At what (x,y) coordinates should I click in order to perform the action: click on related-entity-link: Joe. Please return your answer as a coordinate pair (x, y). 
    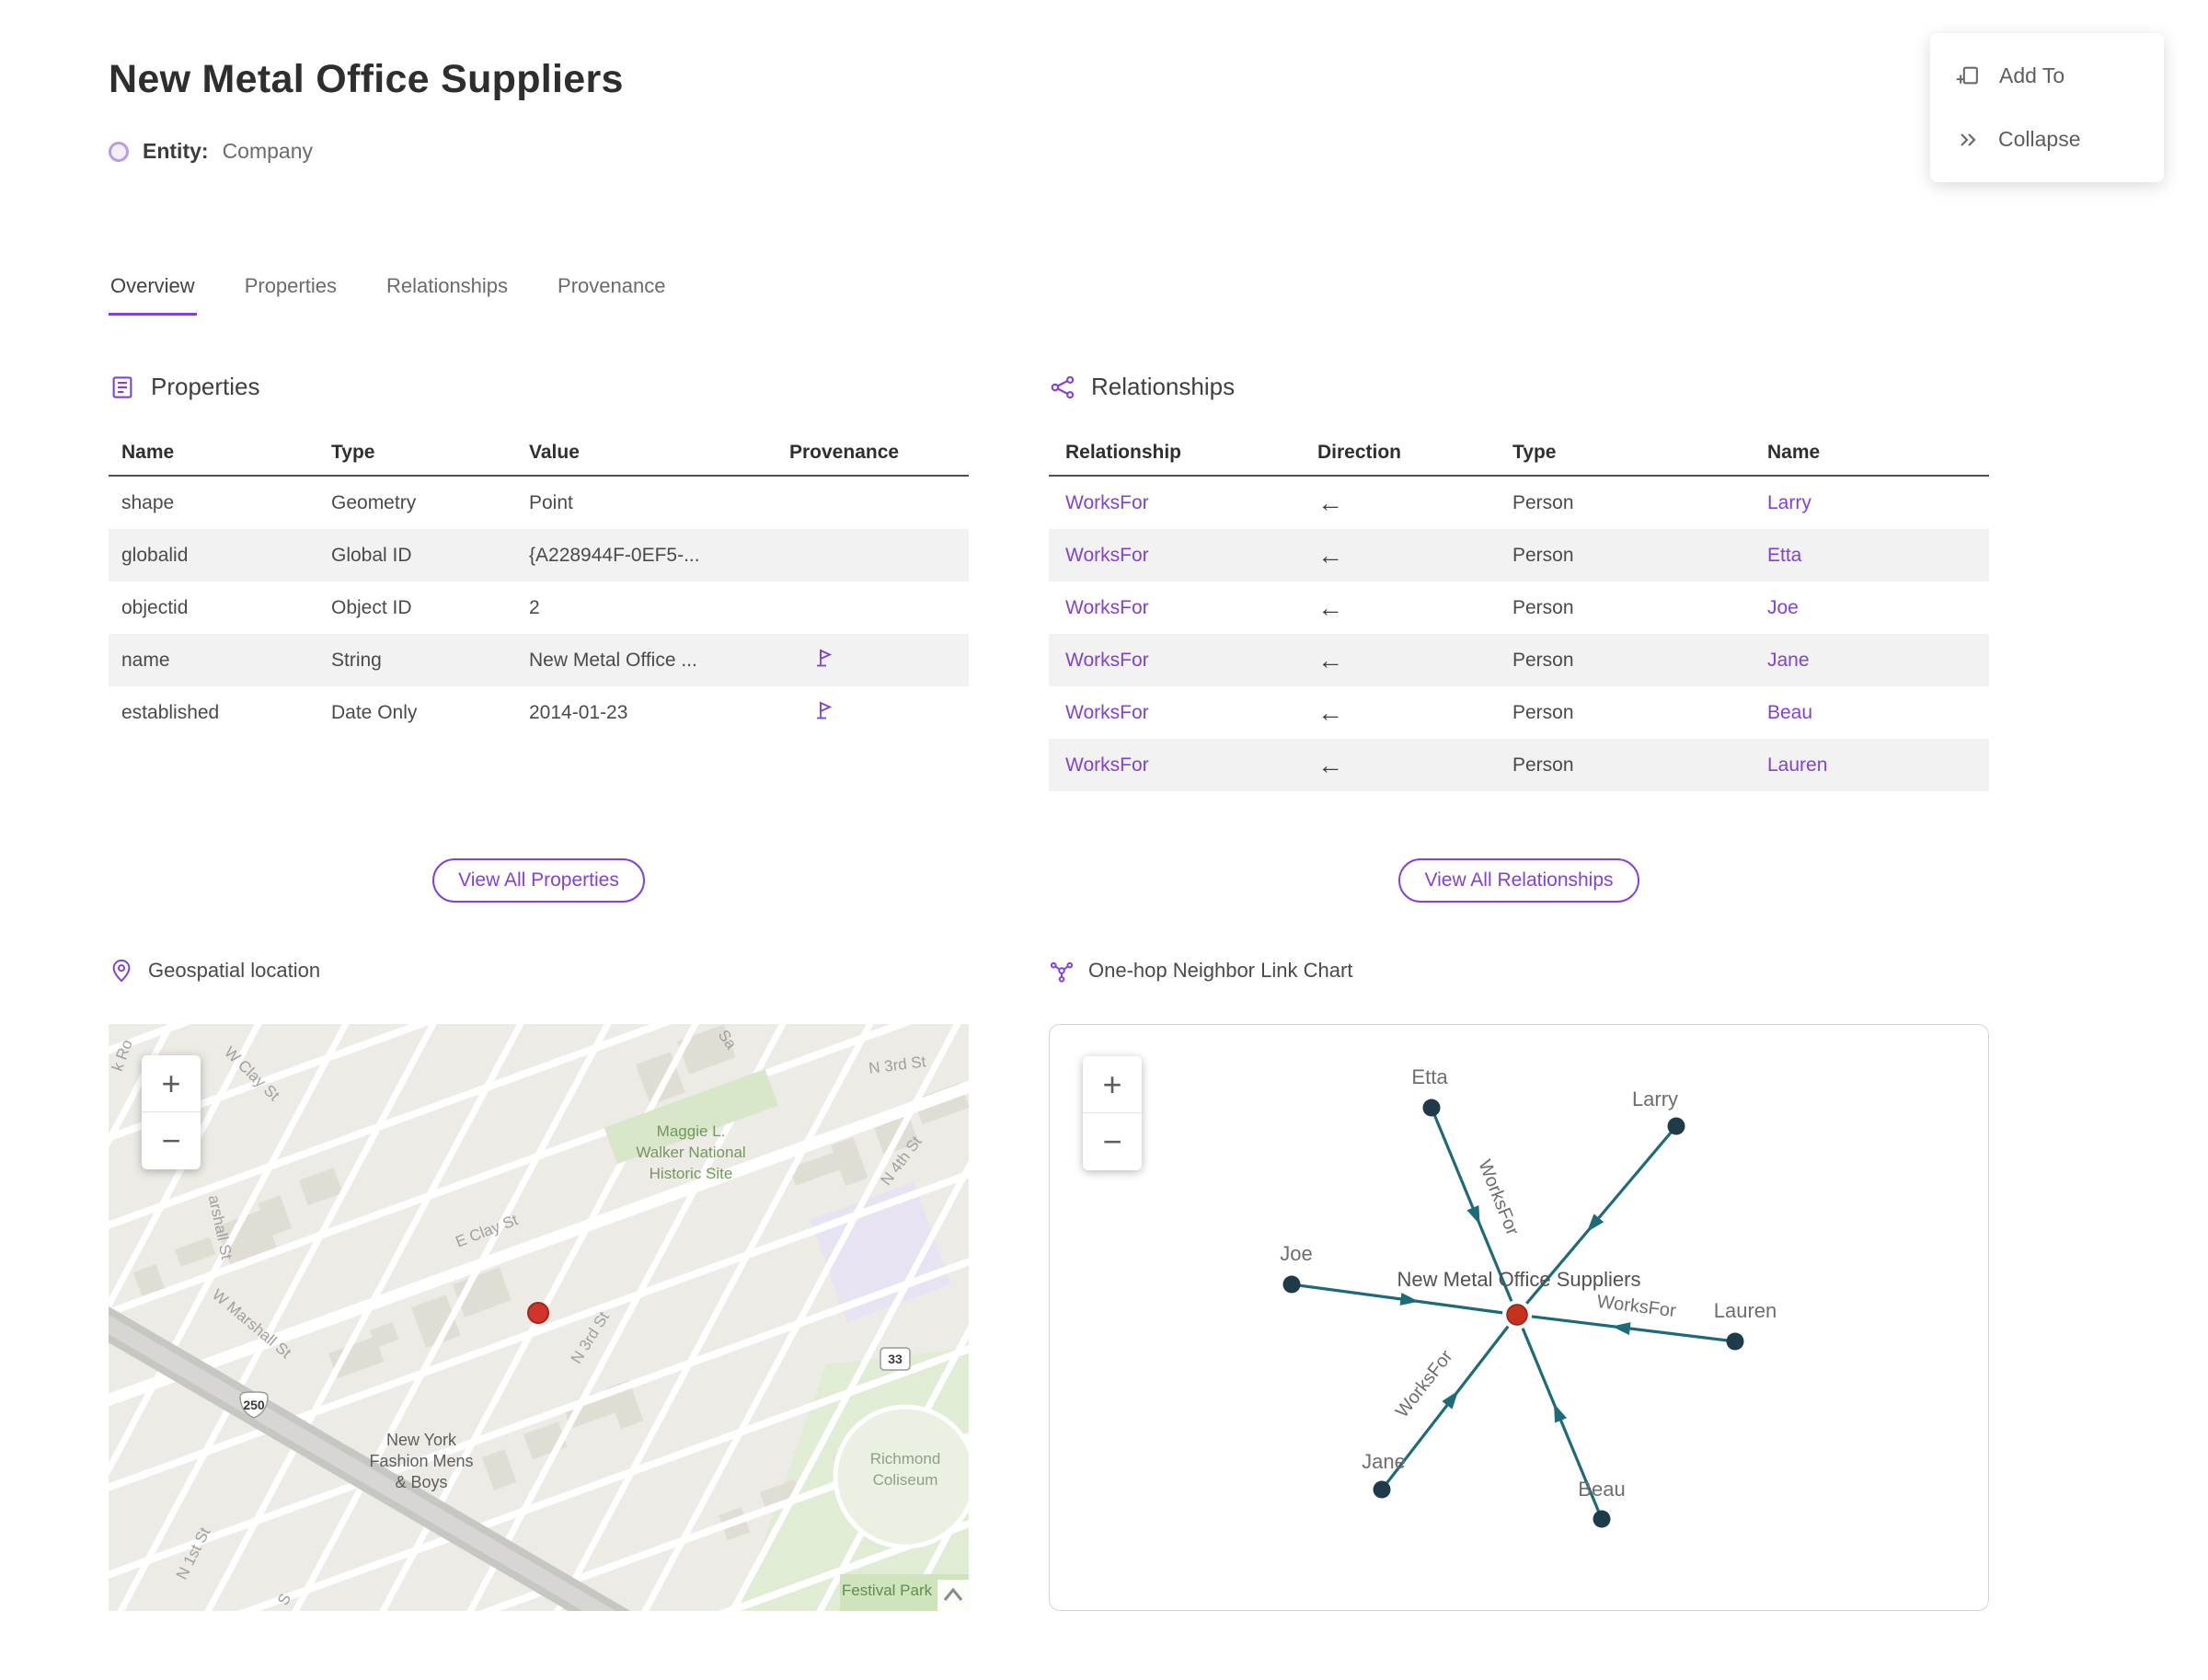
    Looking at the image, I should click on (1878, 608).